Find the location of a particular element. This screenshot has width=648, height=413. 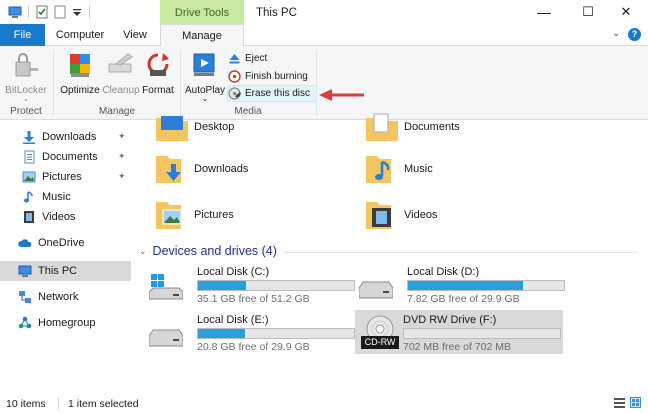

folder-downloads: Downloads is located at coordinates (201, 169).